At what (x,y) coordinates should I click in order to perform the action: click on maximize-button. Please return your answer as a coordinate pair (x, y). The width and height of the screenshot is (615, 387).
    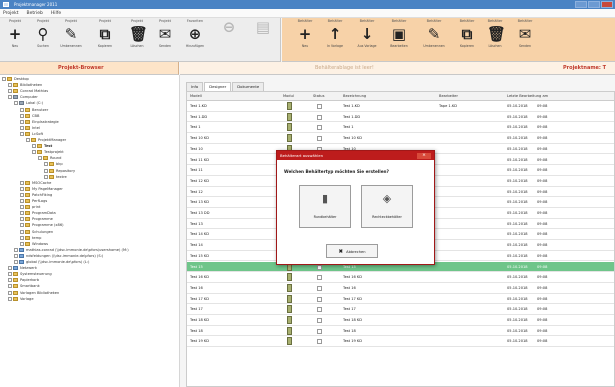
    Looking at the image, I should click on (594, 4).